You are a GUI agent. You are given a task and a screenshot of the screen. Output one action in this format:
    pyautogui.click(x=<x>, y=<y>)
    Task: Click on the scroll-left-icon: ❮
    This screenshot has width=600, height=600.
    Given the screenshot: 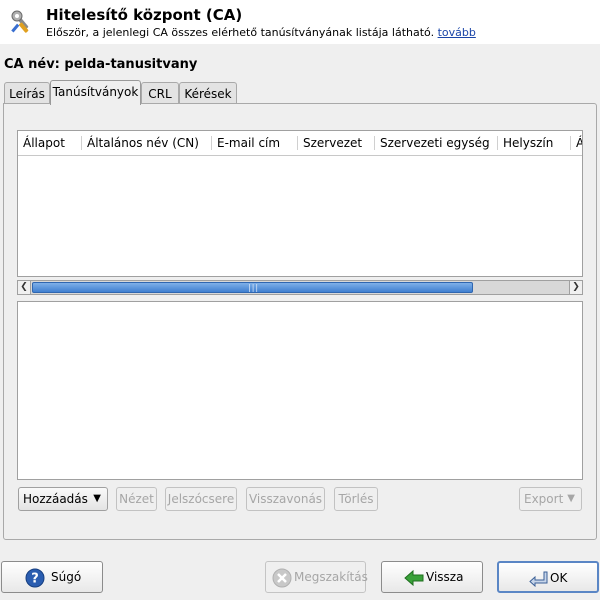 What is the action you would take?
    pyautogui.click(x=24, y=287)
    